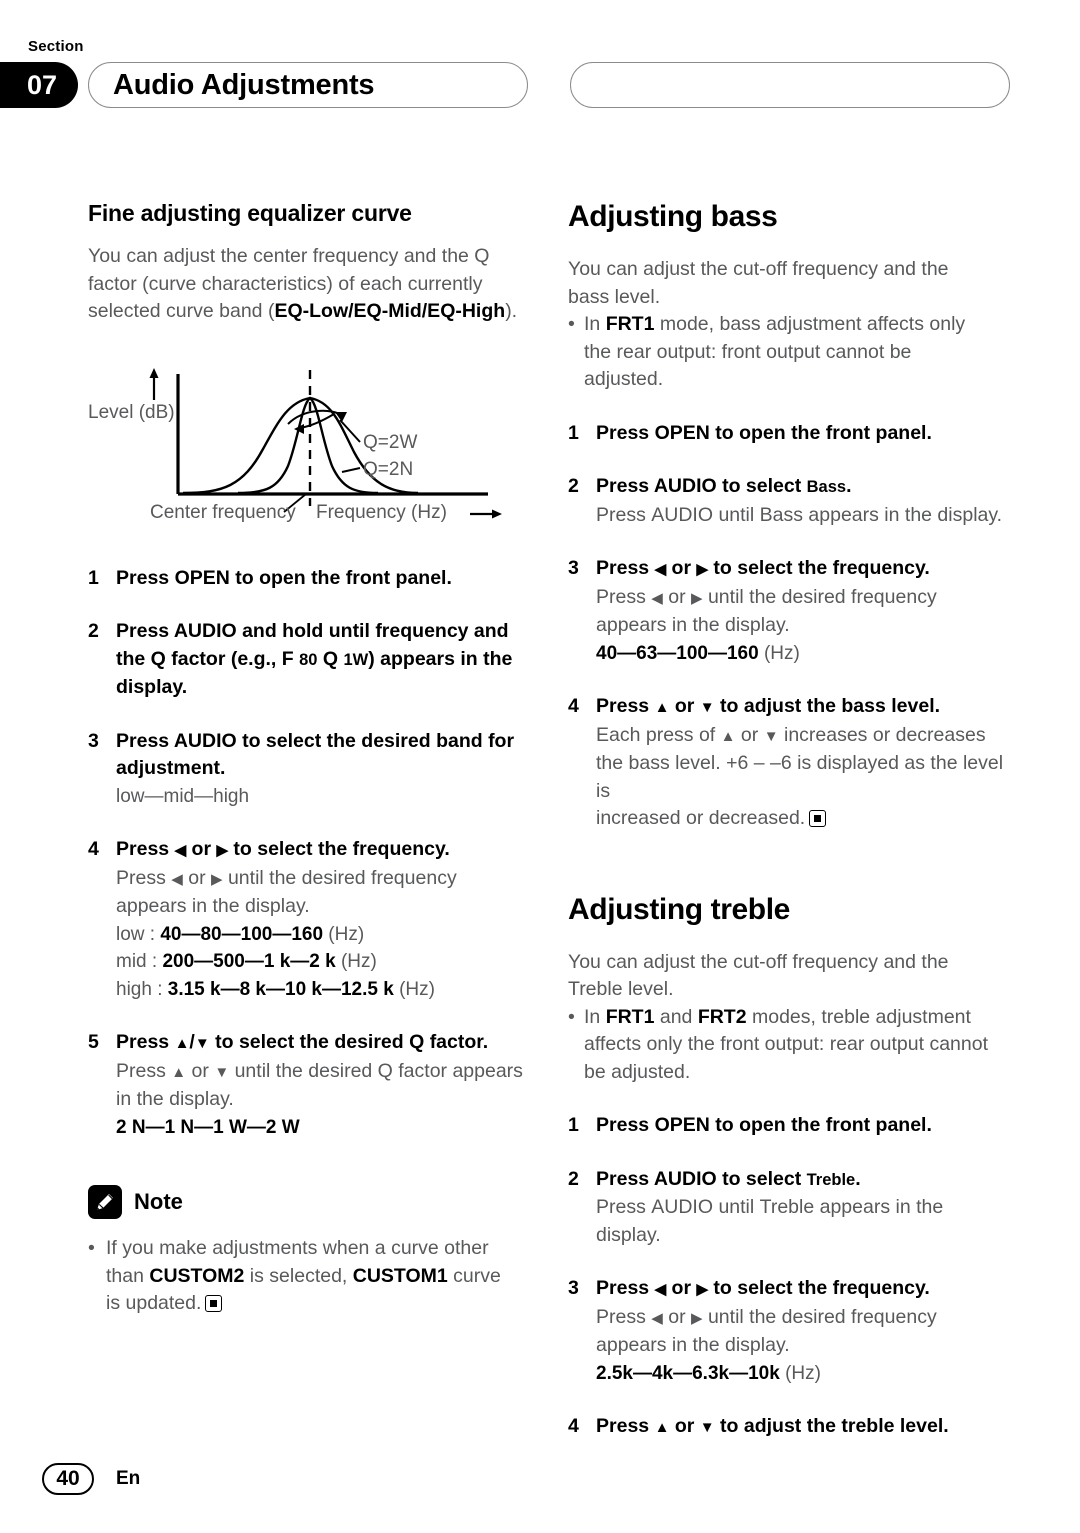  I want to click on page-title: Audio Adjustments, so click(244, 84).